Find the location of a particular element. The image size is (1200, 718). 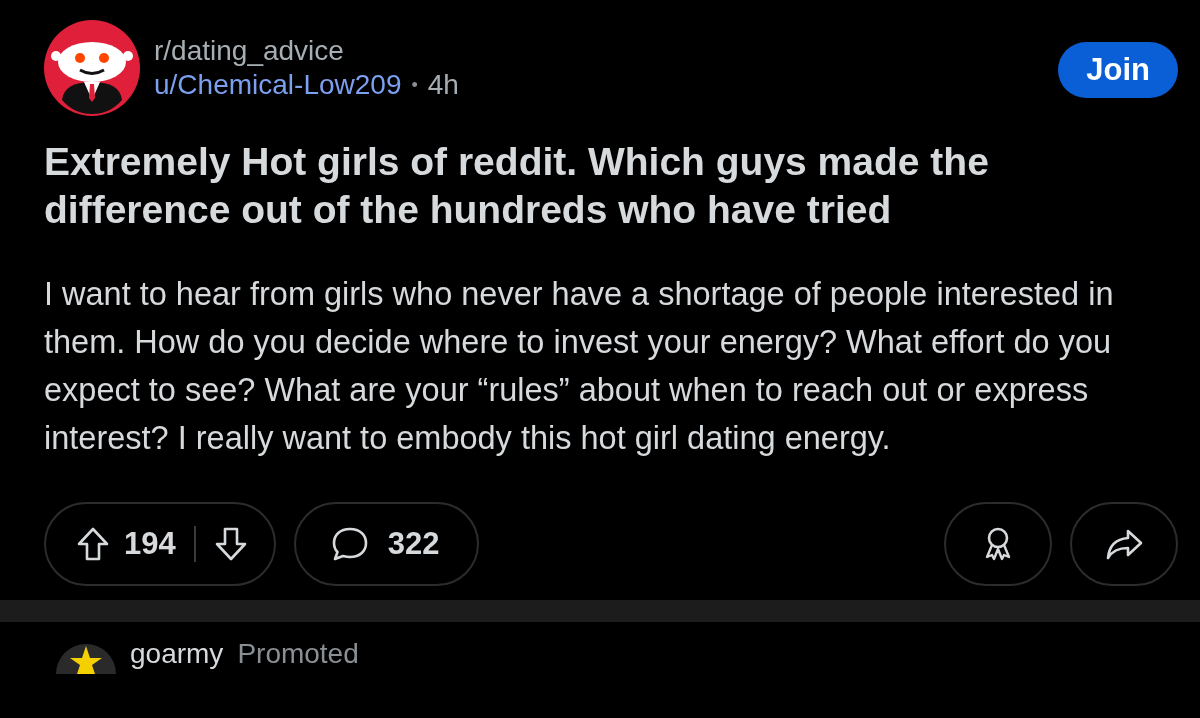

share-arrow-icon is located at coordinates (1124, 544).